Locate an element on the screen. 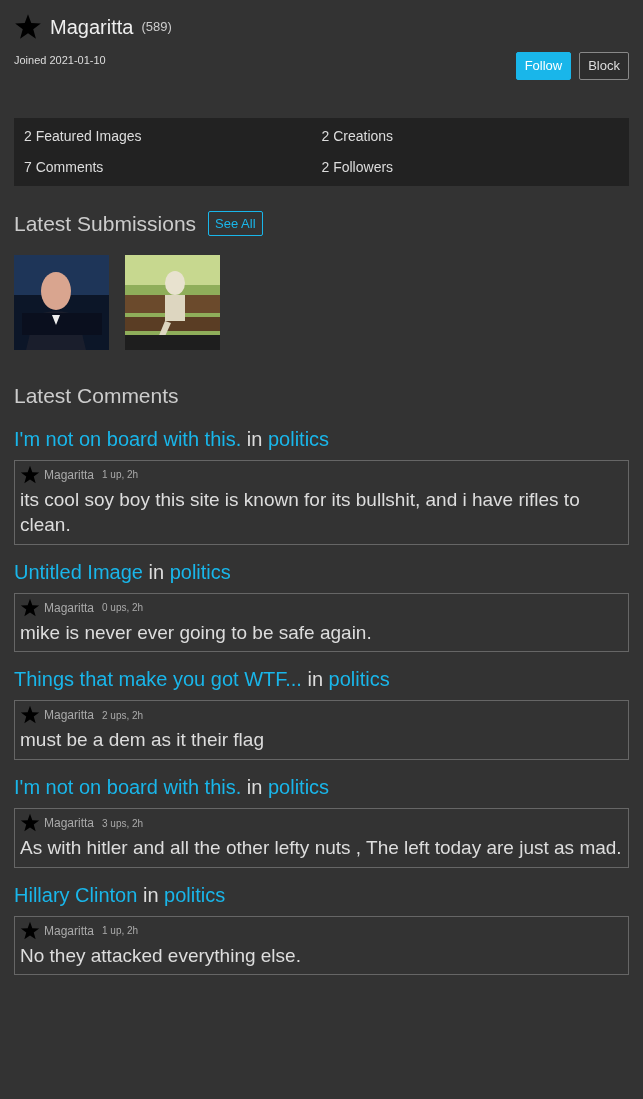  comment-text: its cool soy boy this site is known for its bullshit, and i have rifles to clean. is located at coordinates (300, 512).